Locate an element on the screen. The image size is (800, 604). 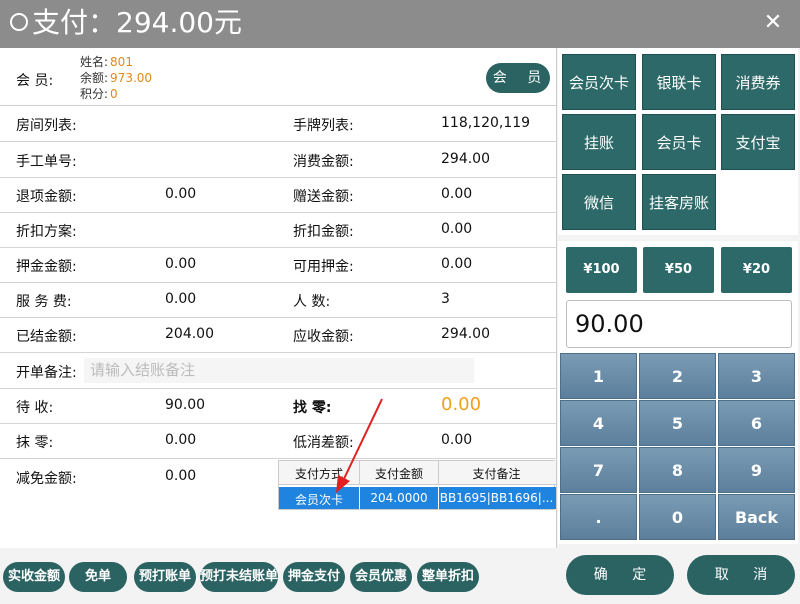
field-label: 押金金额: is located at coordinates (46, 267).